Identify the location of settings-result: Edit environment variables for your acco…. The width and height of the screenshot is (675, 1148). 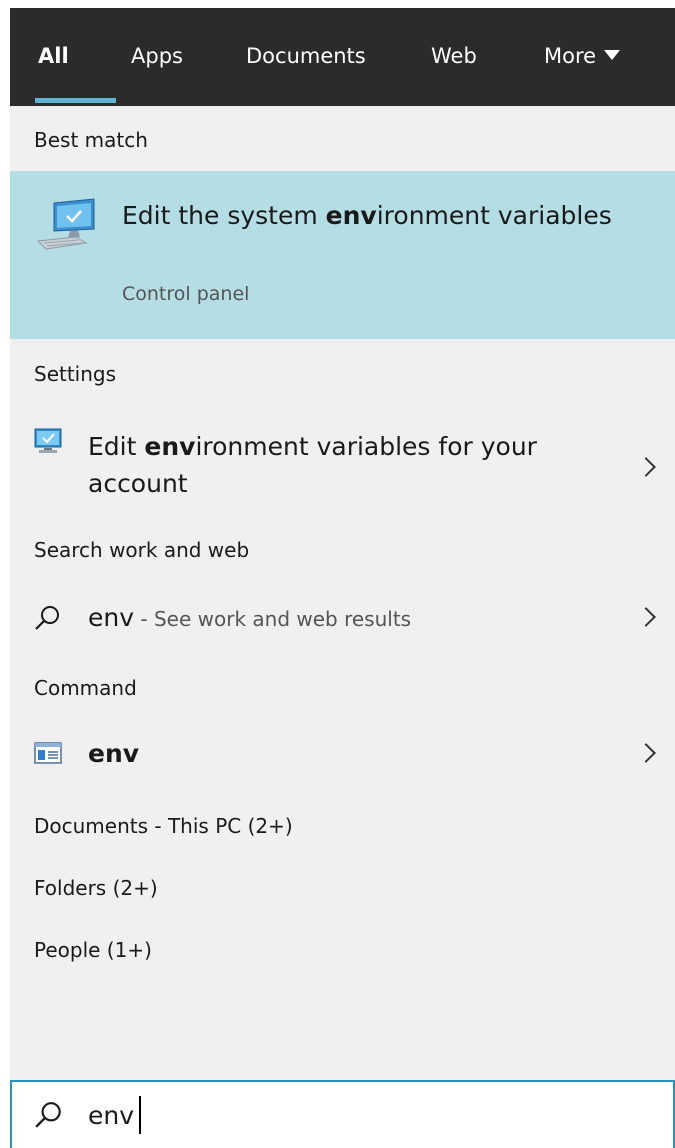
(342, 462).